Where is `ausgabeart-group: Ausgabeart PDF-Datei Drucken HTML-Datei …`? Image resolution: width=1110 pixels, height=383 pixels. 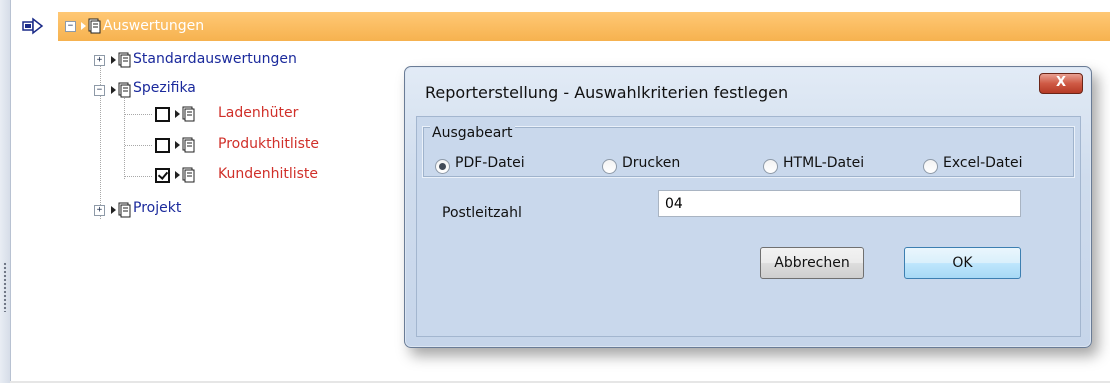 ausgabeart-group: Ausgabeart PDF-Datei Drucken HTML-Datei … is located at coordinates (748, 151).